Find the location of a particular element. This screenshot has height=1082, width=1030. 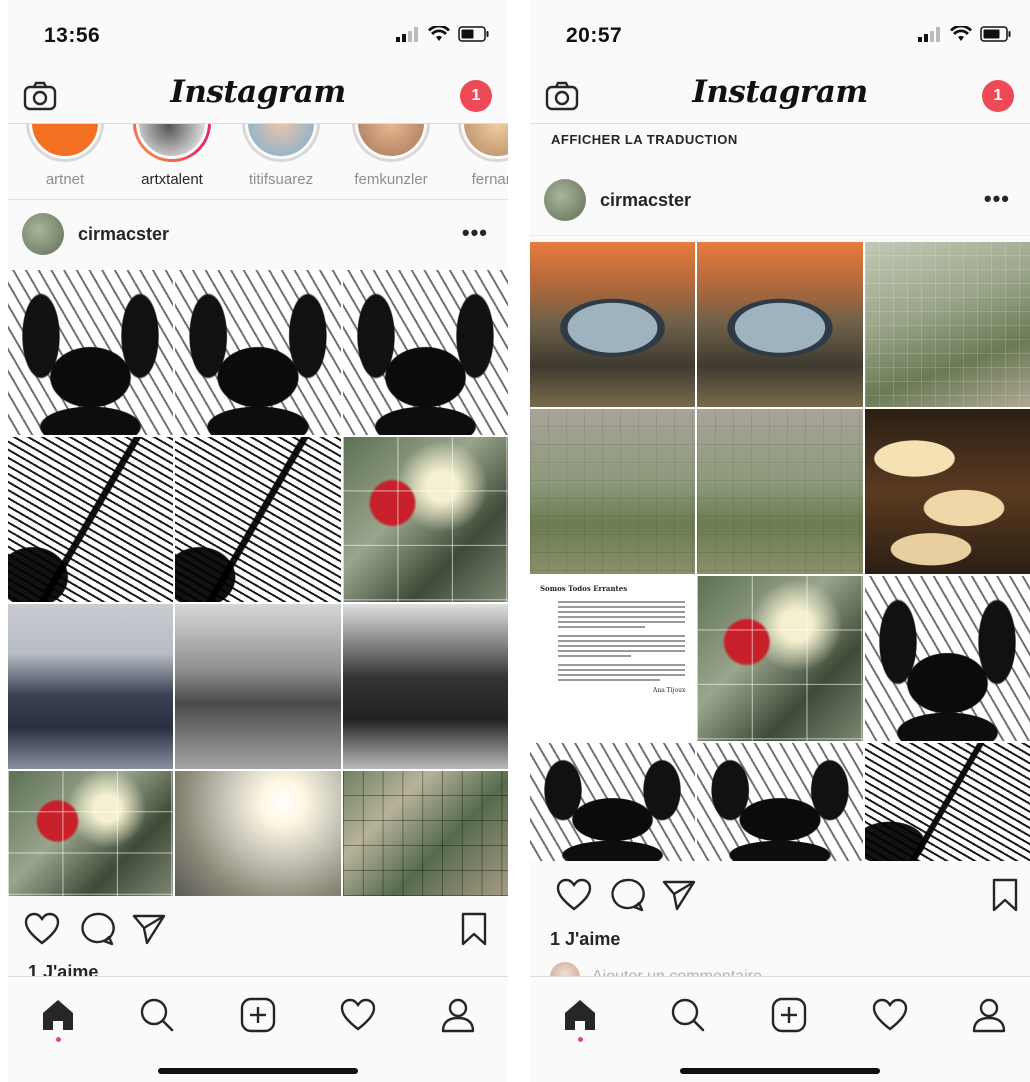

divider is located at coordinates (519, 541).